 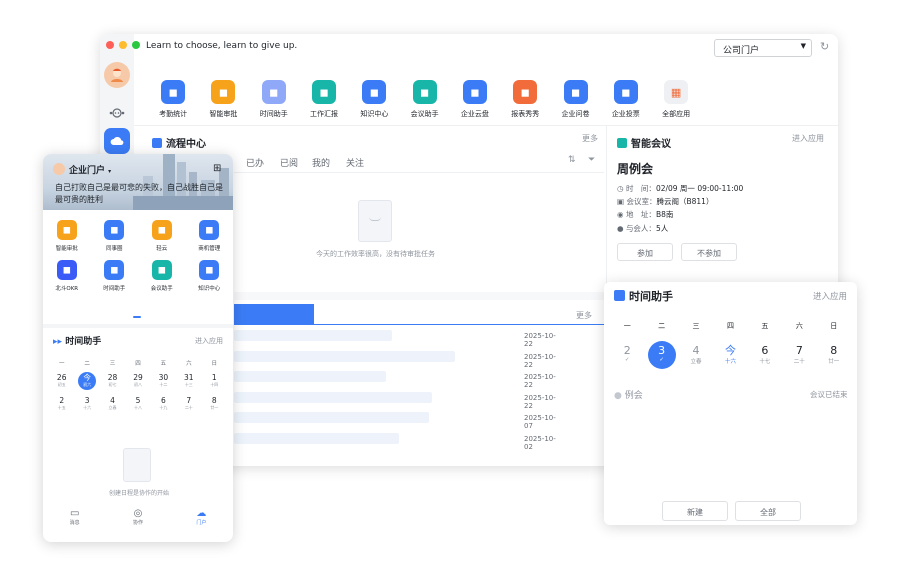 I want to click on join-button: 参加, so click(x=645, y=252).